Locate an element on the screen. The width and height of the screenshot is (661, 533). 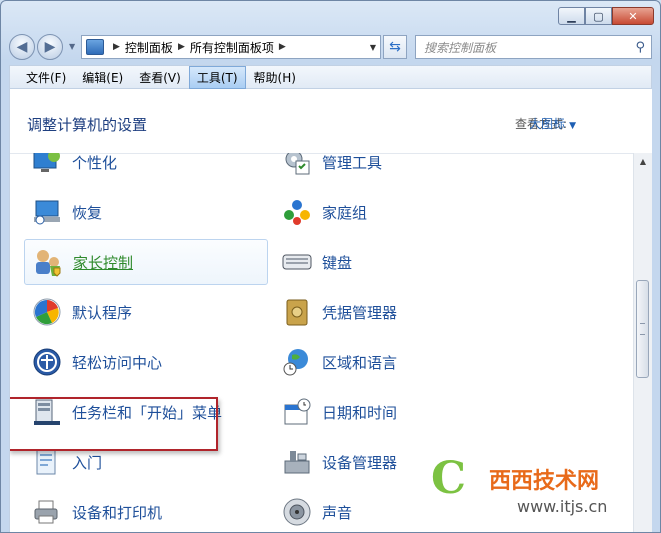
close-button: ✕ is located at coordinates (633, 16).